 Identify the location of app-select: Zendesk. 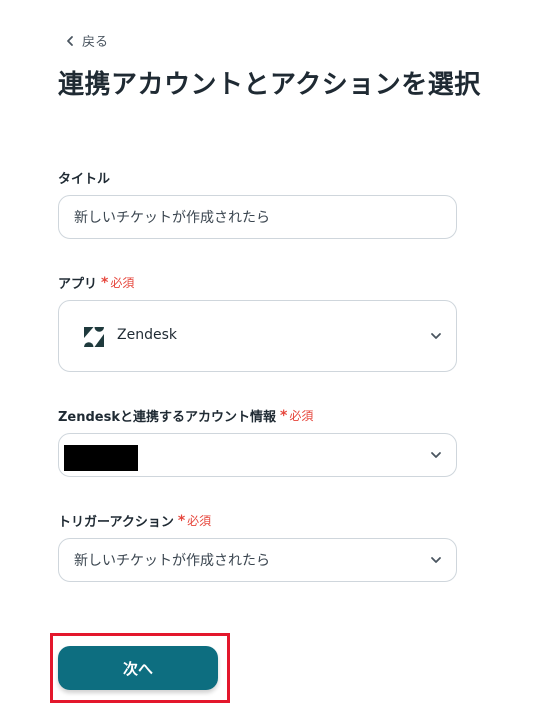
(257, 336).